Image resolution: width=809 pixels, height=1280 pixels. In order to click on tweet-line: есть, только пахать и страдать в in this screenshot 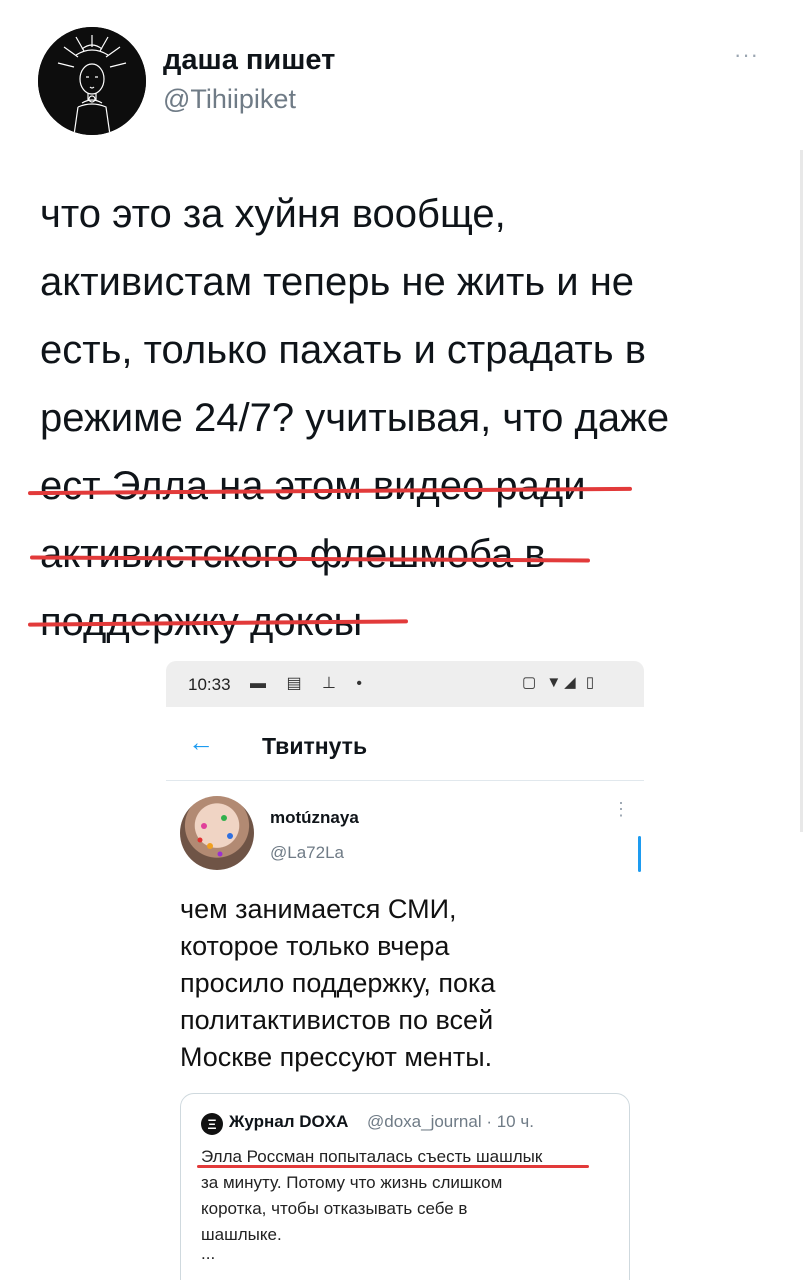, I will do `click(343, 350)`.